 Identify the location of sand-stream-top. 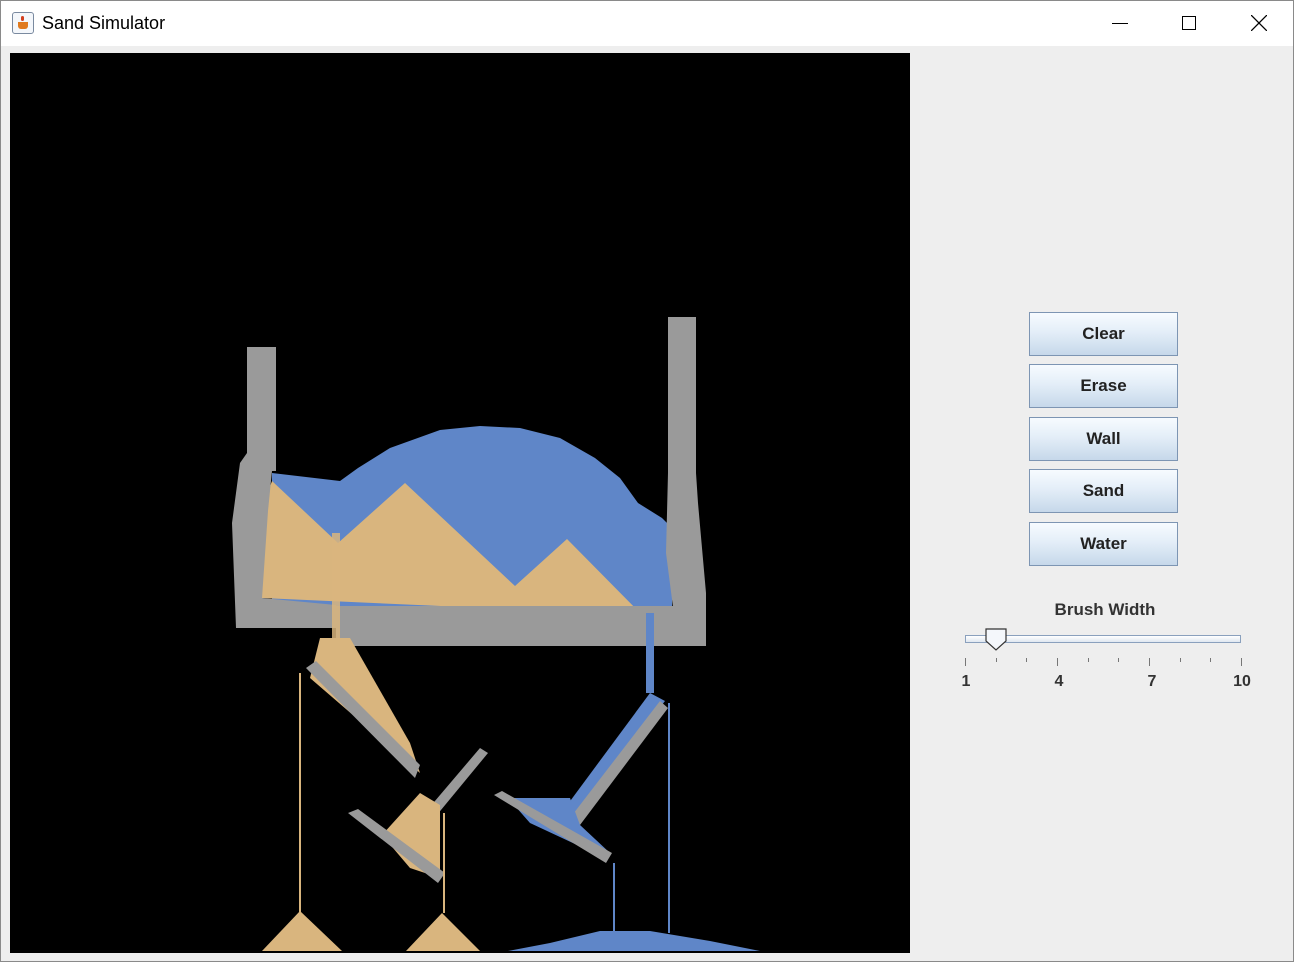
(336, 593).